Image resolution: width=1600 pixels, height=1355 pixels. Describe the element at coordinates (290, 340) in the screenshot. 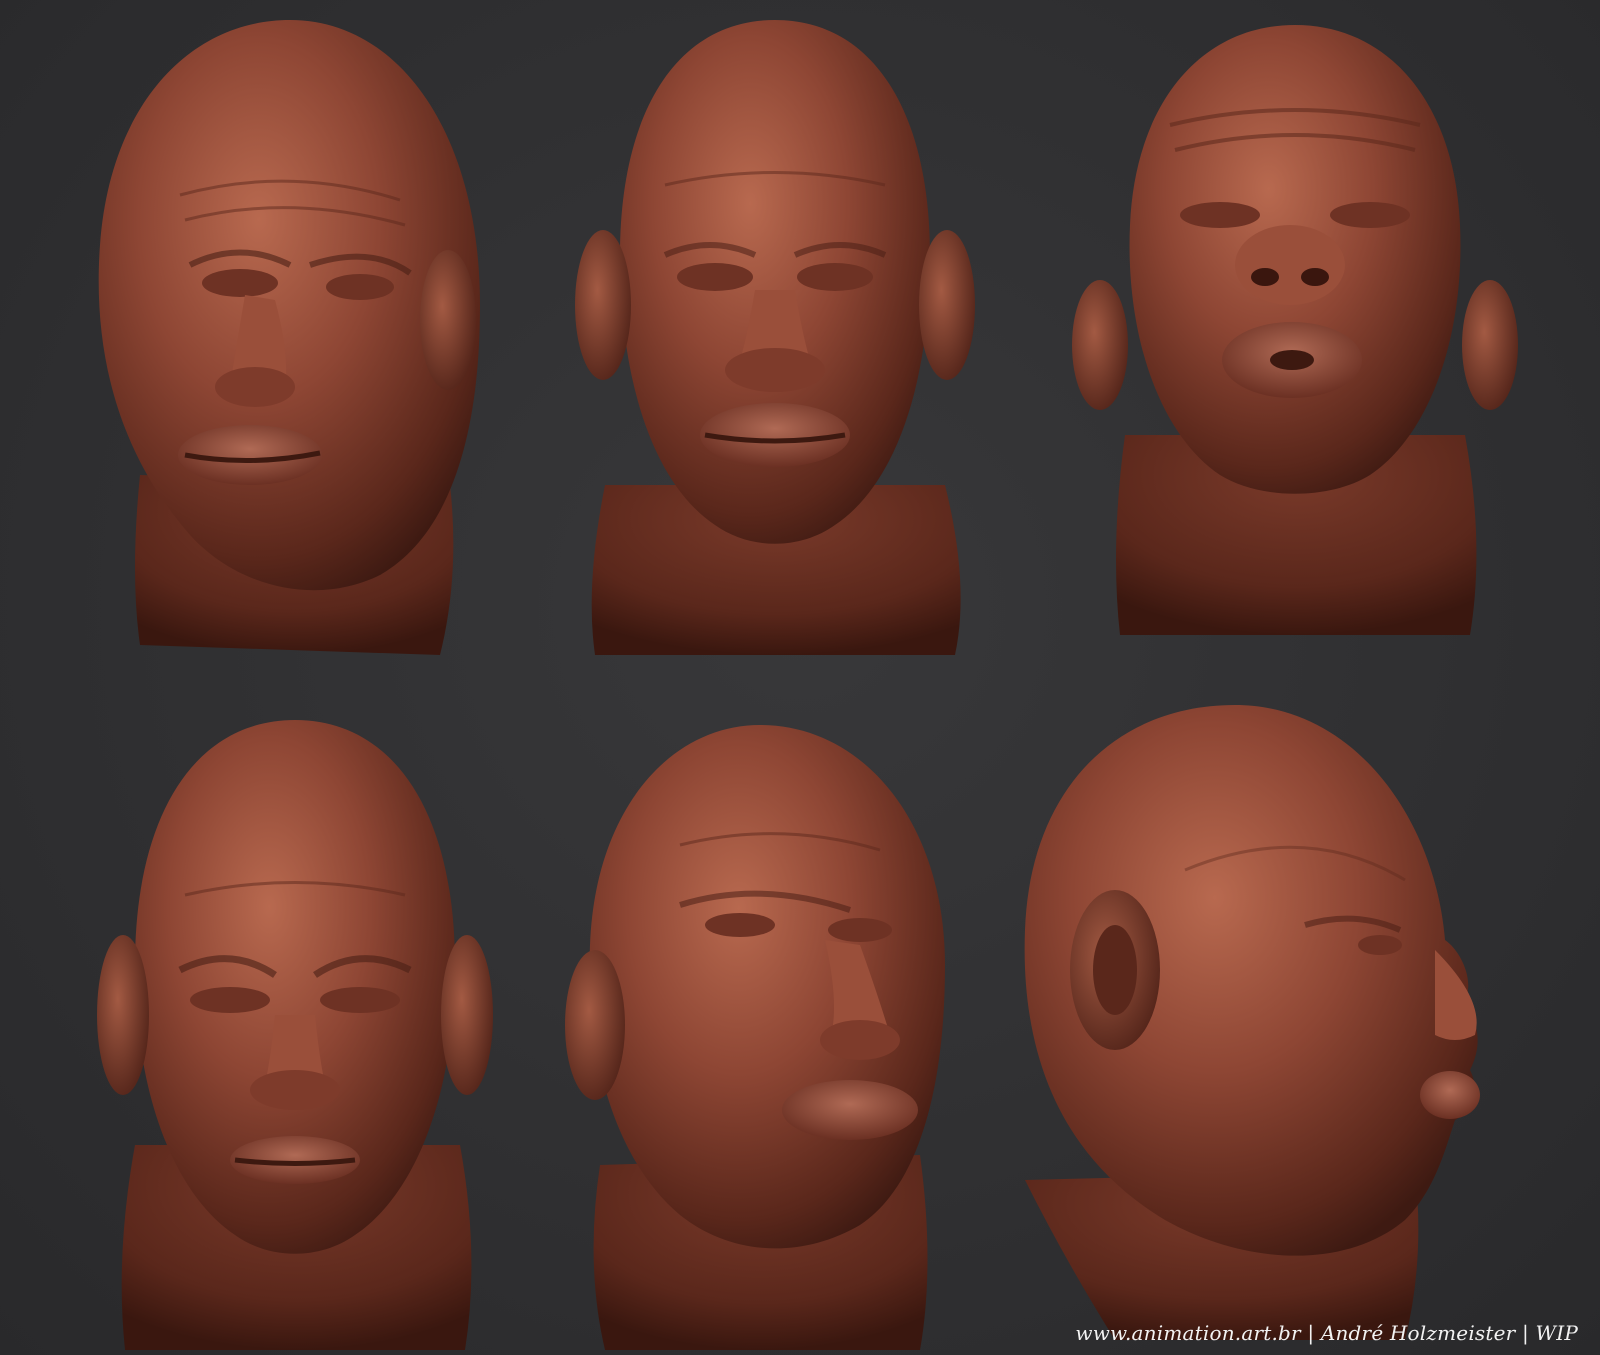

I see `head-render-three-quarter-left` at that location.